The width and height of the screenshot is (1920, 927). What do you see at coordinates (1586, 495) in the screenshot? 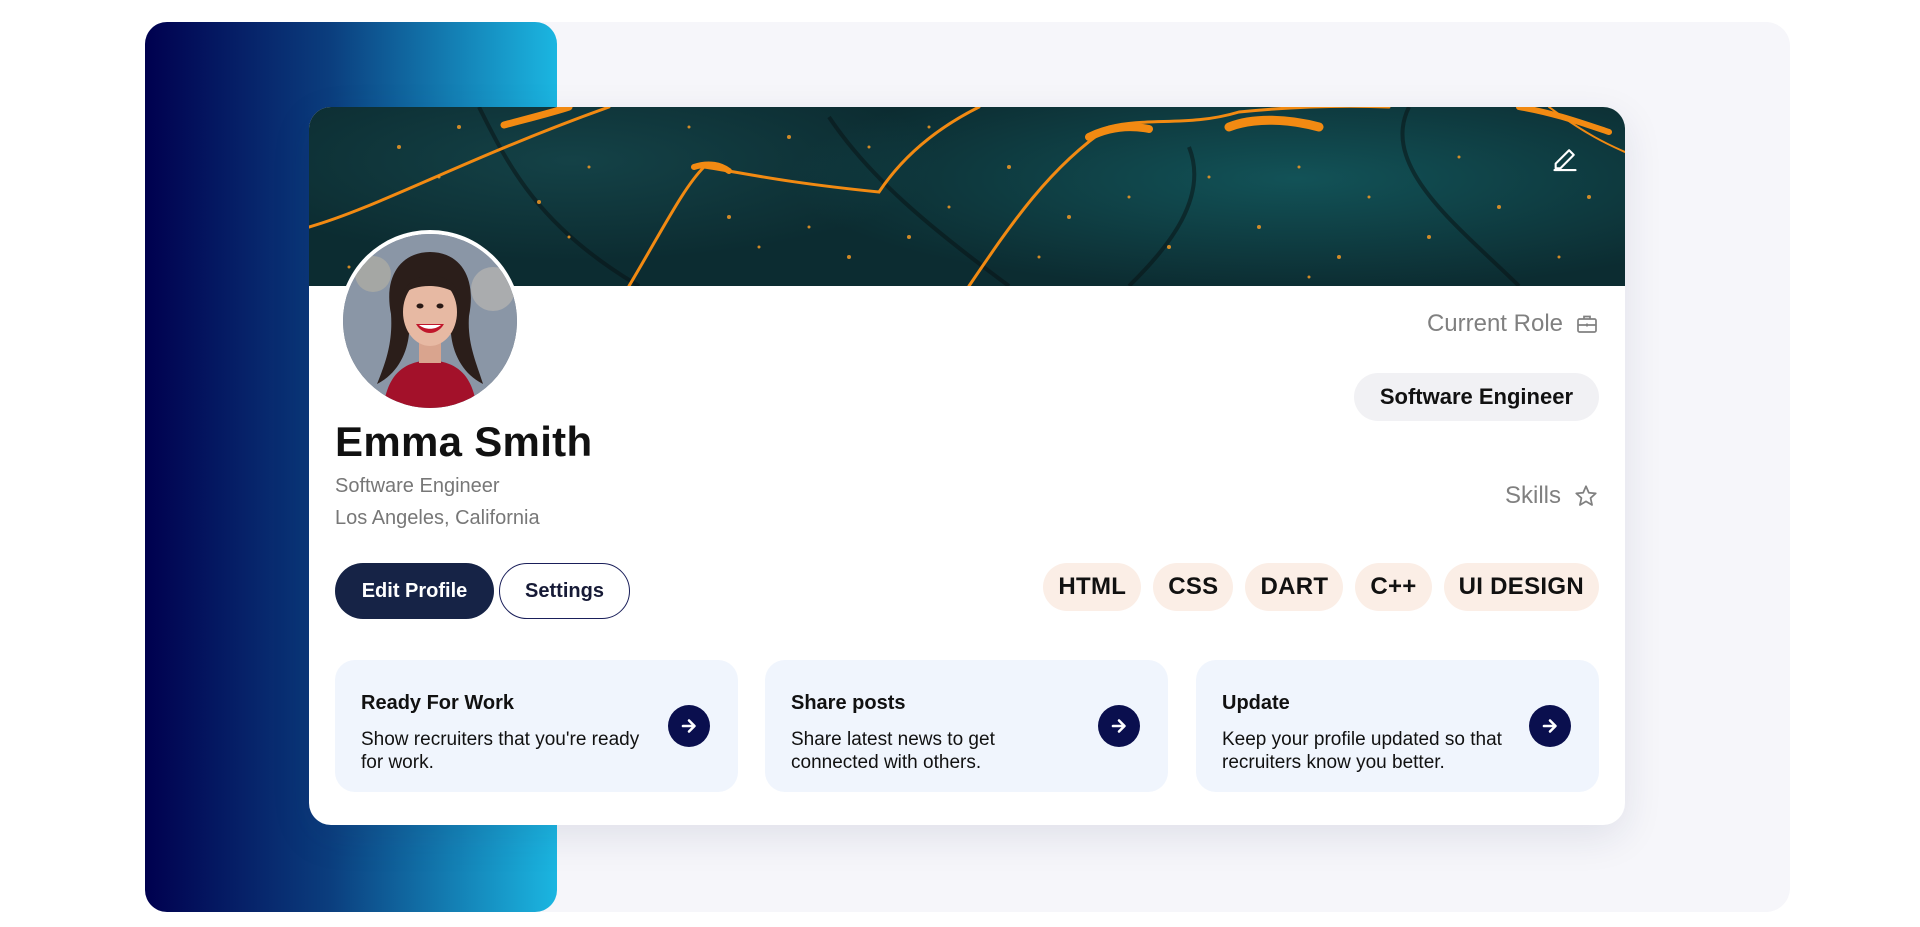
I see `star-icon` at bounding box center [1586, 495].